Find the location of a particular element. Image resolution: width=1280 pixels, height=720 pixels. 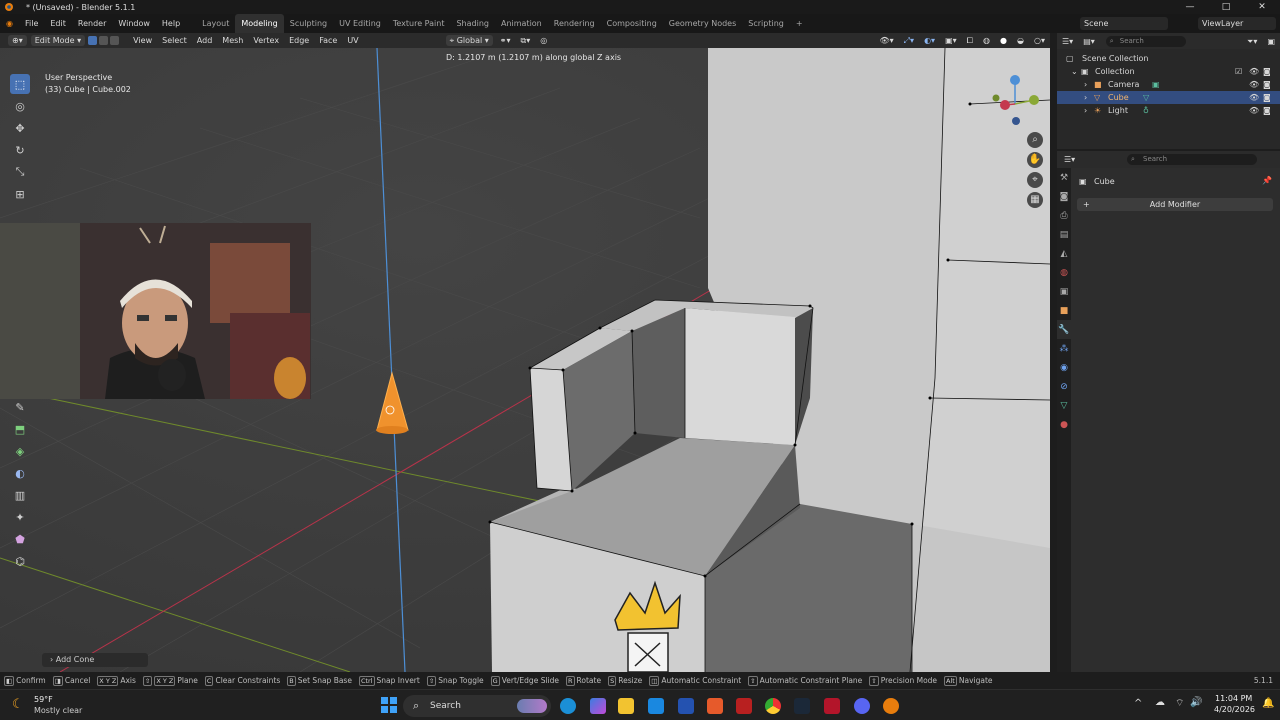

menu-uv: UV is located at coordinates (352, 40).